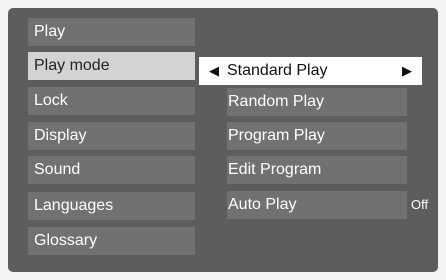  I want to click on menu-item-lock: Lock, so click(111, 101).